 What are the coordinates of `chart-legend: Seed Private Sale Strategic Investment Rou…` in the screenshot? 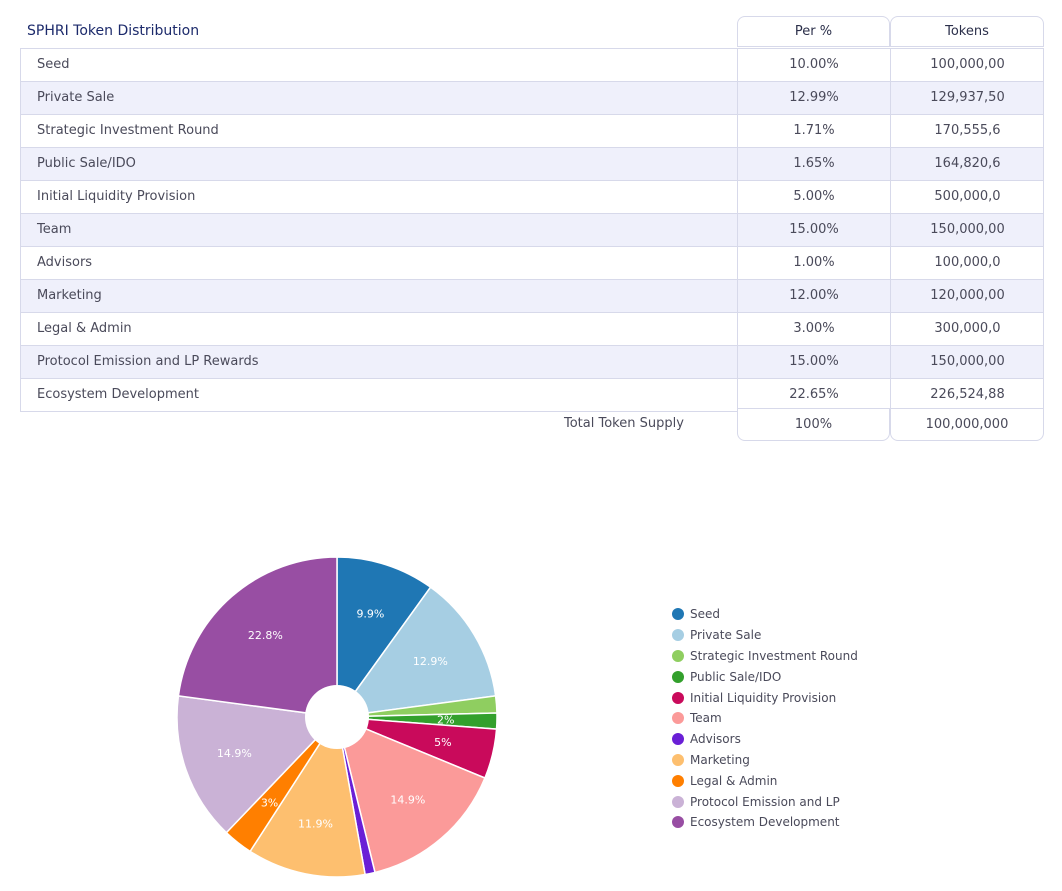 It's located at (765, 718).